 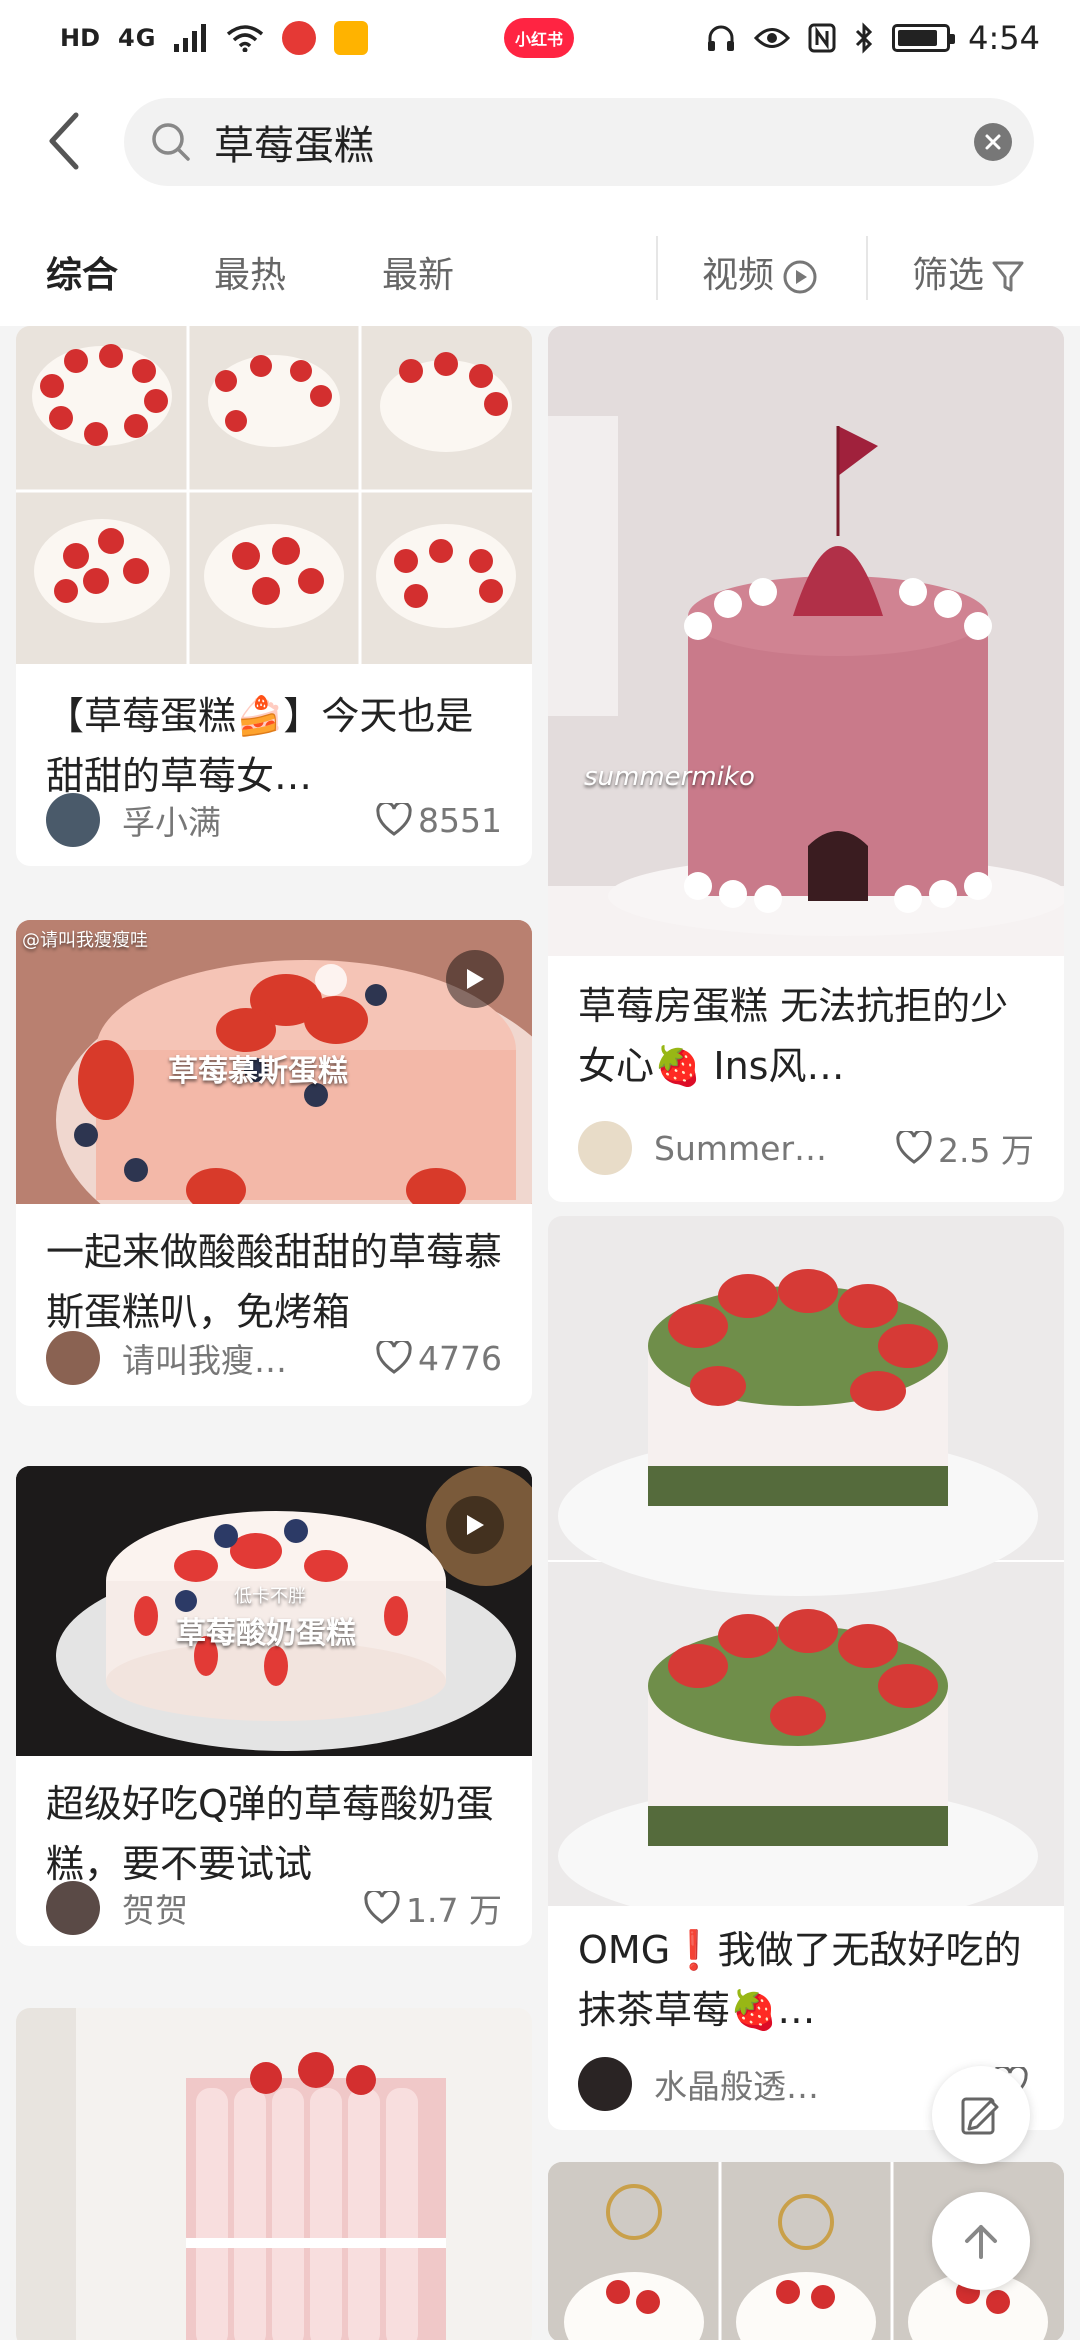 I want to click on yogurt-cake-image: 低卡不胖 草莓酸奶蛋糕, so click(x=274, y=1611).